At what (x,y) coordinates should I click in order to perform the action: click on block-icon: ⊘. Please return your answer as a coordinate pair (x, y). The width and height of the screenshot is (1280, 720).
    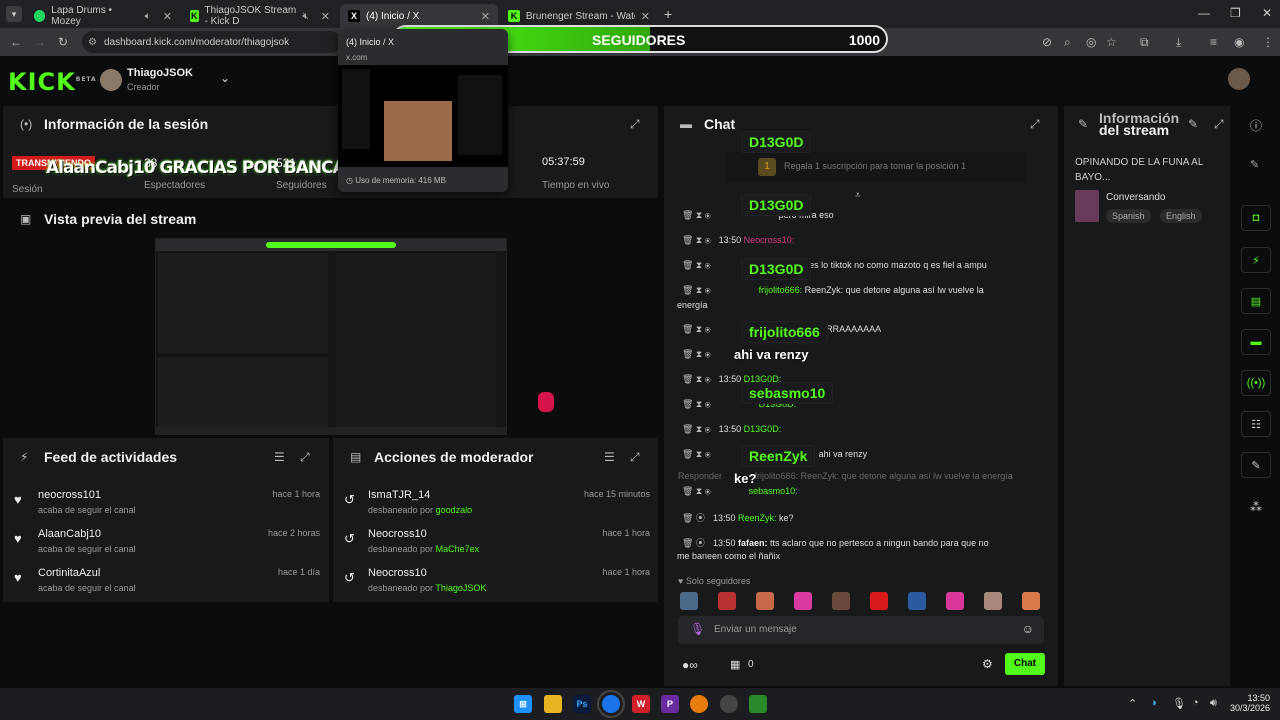
    Looking at the image, I should click on (1047, 42).